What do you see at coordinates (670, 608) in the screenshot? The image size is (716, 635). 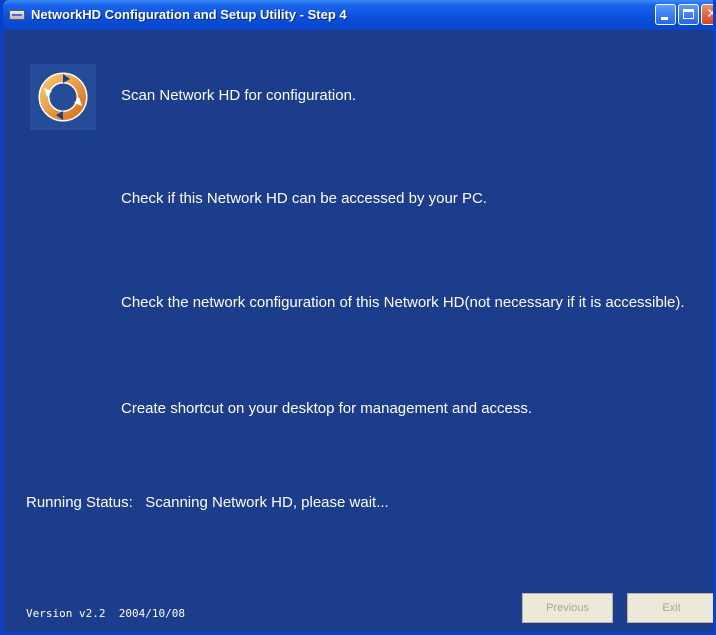 I see `exit-button: Exit` at bounding box center [670, 608].